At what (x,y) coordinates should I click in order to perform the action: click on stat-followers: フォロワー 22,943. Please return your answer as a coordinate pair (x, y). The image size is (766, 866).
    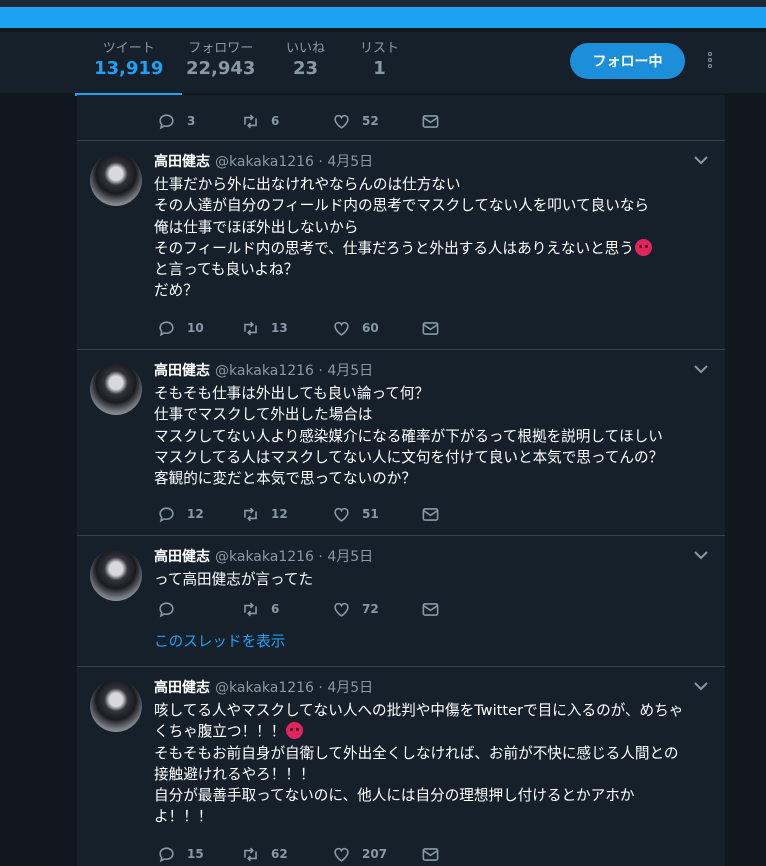
    Looking at the image, I should click on (220, 60).